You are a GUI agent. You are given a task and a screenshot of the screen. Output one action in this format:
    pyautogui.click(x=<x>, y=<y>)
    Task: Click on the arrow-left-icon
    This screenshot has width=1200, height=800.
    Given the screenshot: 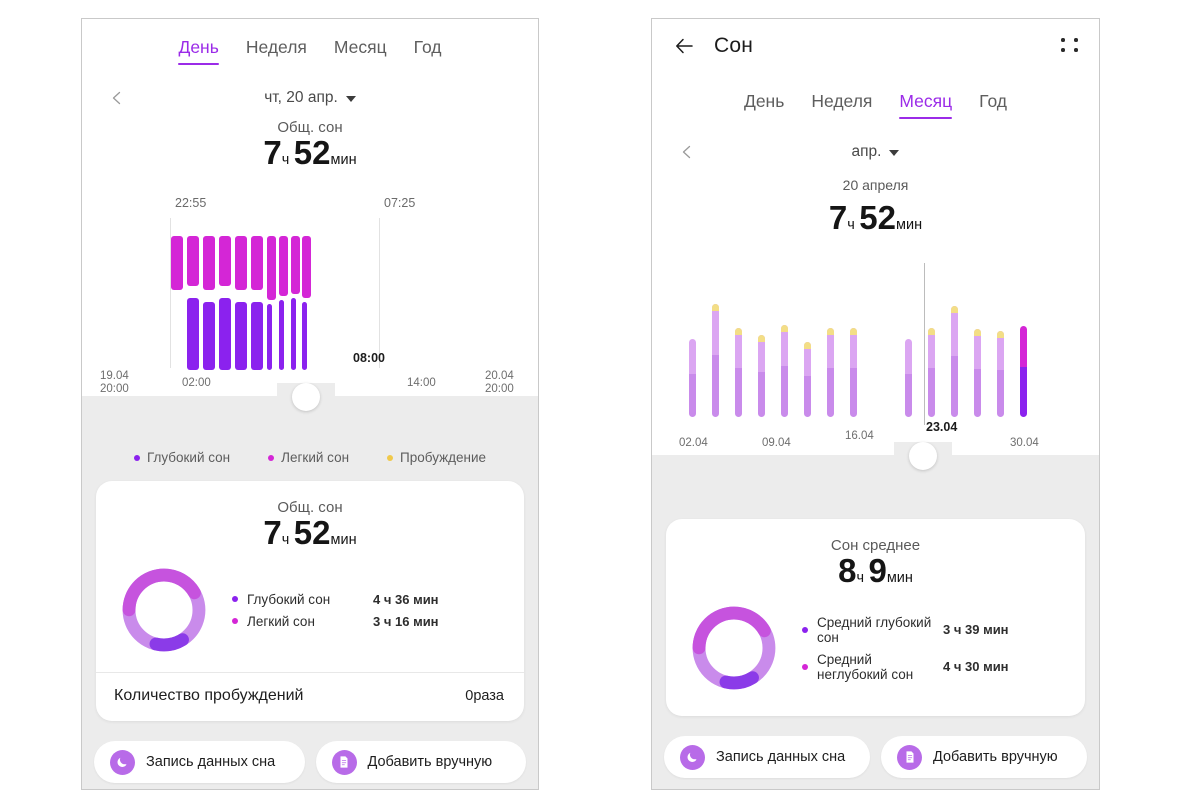 What is the action you would take?
    pyautogui.click(x=685, y=46)
    